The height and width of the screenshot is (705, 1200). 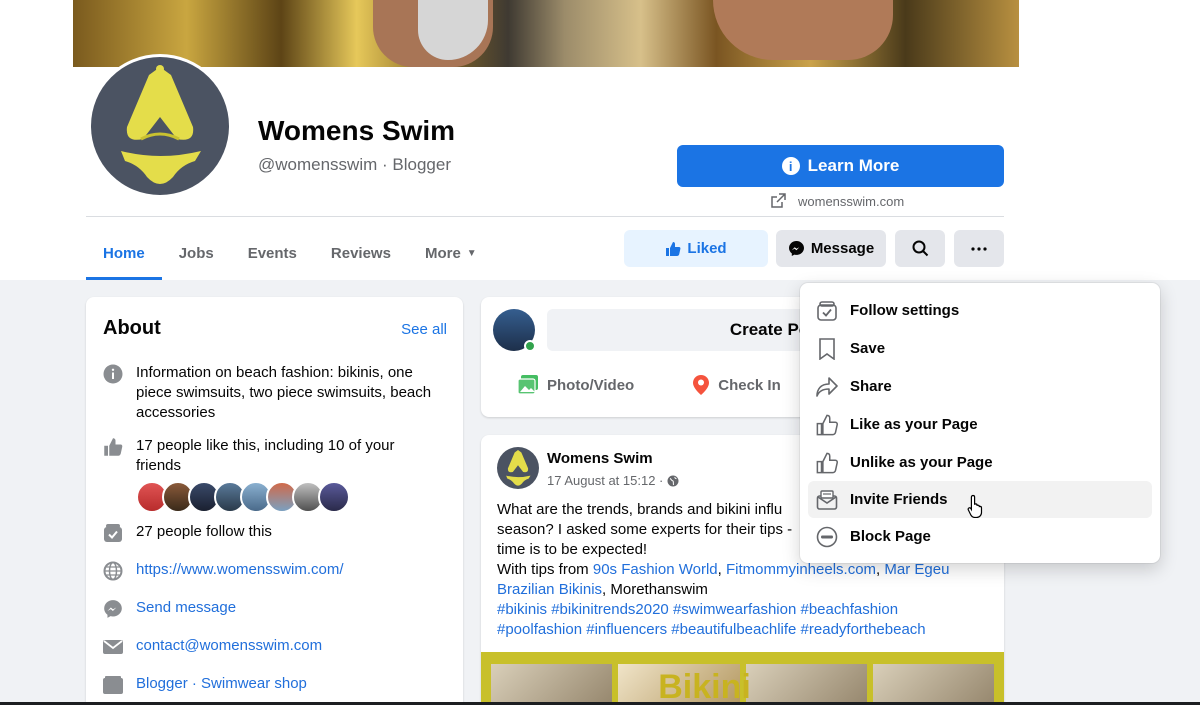 What do you see at coordinates (113, 374) in the screenshot?
I see `info-icon` at bounding box center [113, 374].